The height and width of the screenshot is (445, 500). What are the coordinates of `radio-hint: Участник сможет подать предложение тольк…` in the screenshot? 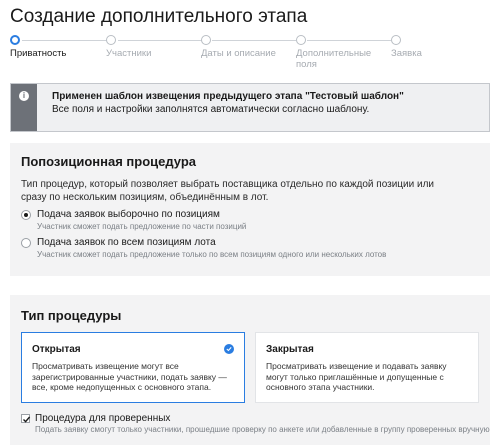 It's located at (212, 254).